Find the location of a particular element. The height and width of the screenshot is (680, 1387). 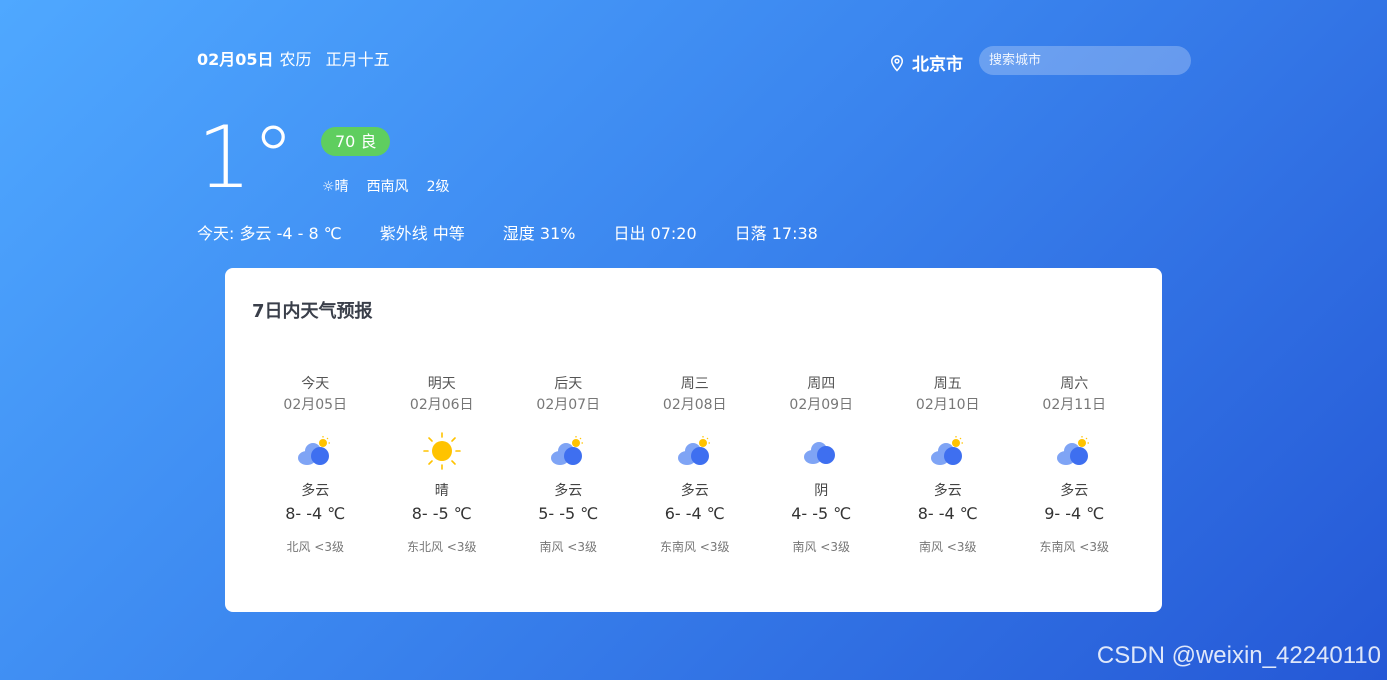

current-date: 02月05日 is located at coordinates (235, 59).